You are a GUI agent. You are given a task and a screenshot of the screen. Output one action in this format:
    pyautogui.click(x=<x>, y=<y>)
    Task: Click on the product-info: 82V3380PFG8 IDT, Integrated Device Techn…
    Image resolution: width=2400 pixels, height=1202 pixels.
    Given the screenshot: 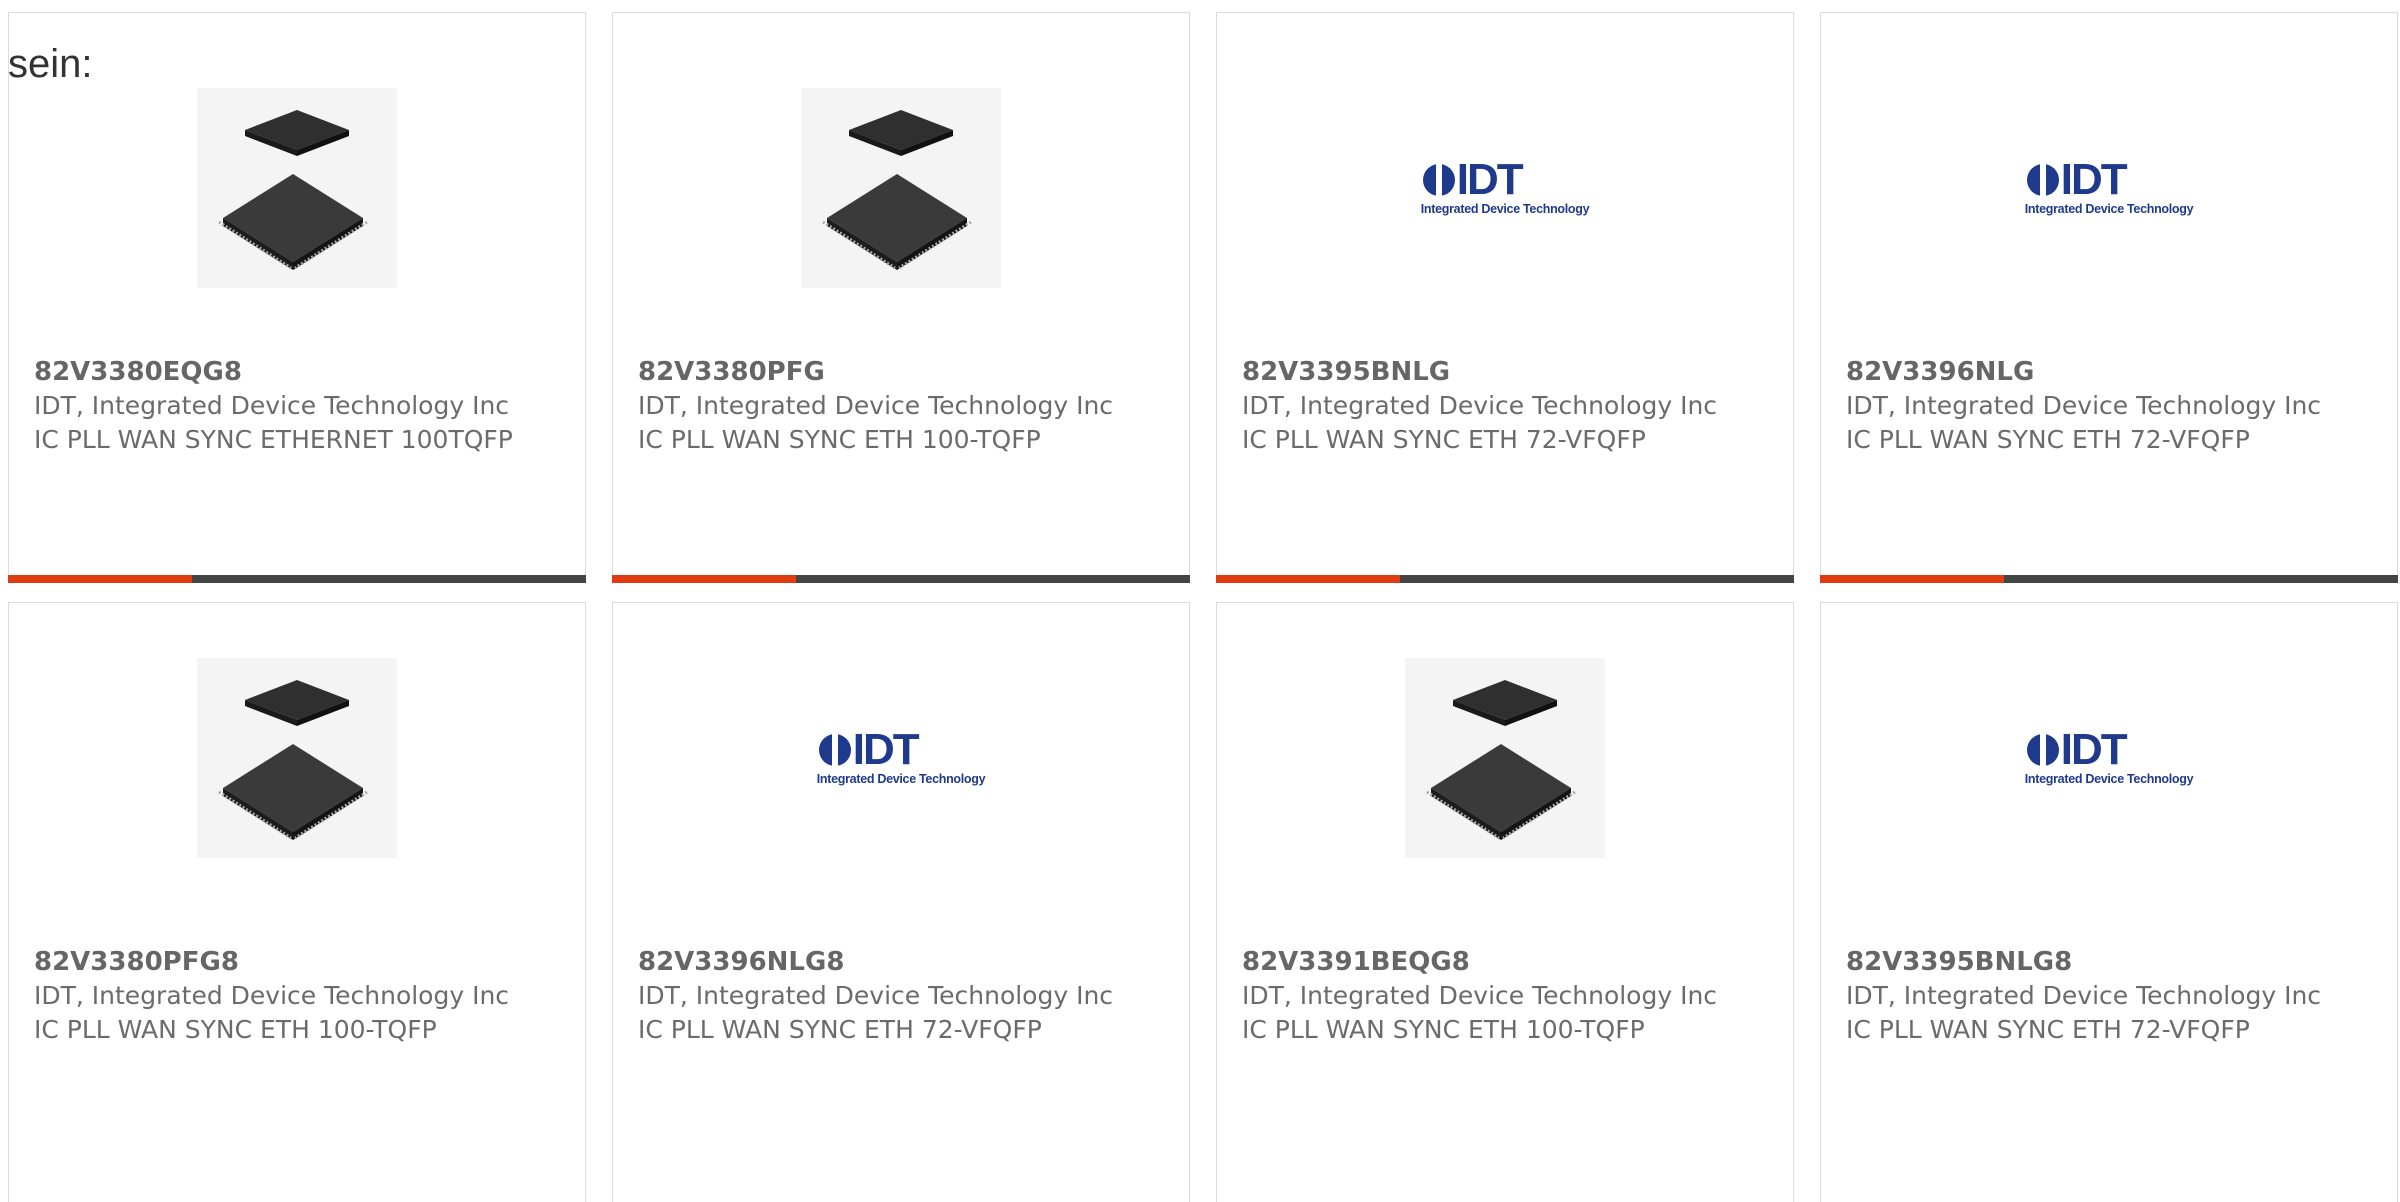 What is the action you would take?
    pyautogui.click(x=274, y=996)
    